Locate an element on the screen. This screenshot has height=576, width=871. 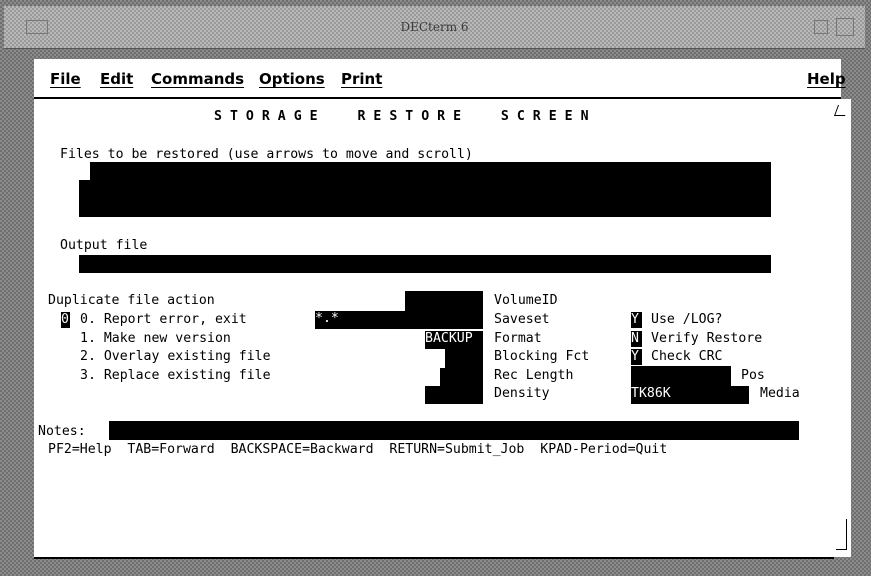
pos-field is located at coordinates (681, 376).